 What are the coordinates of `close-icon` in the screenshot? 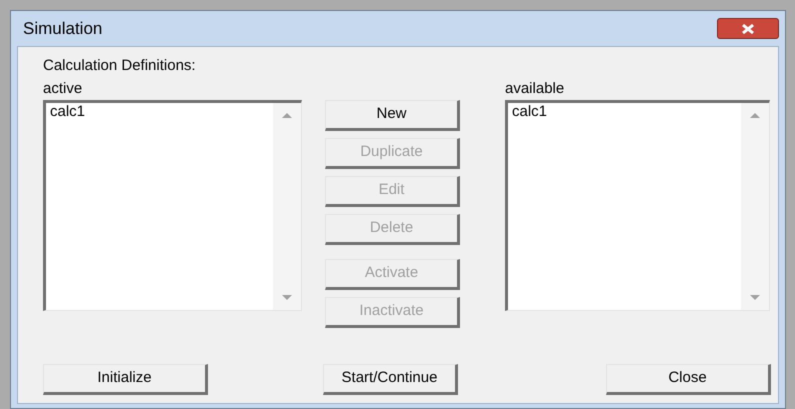 It's located at (748, 29).